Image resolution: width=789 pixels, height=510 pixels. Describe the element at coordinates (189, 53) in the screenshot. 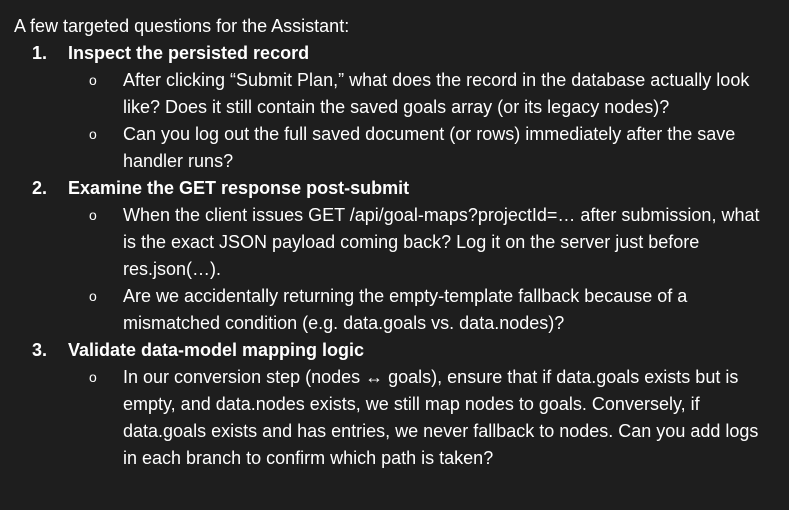

I see `section-title: Inspect the persisted record` at that location.